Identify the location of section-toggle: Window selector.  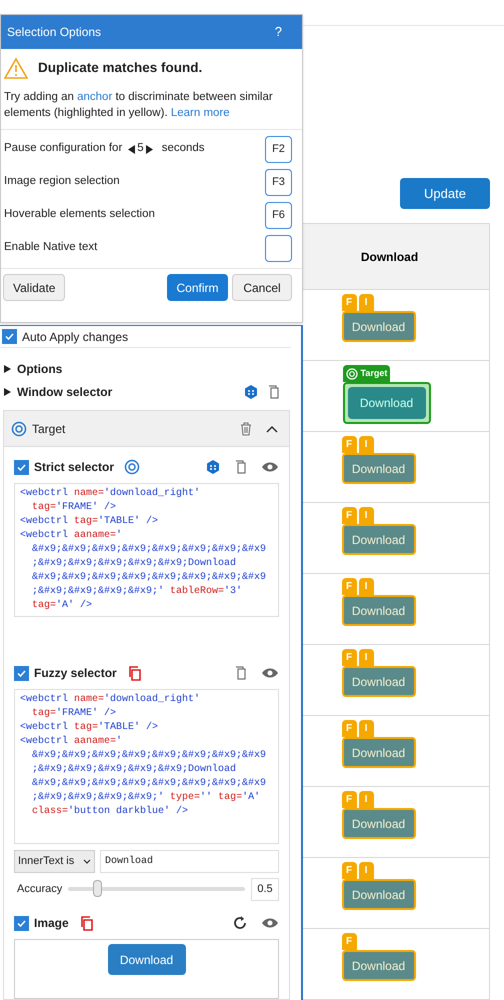
(58, 391).